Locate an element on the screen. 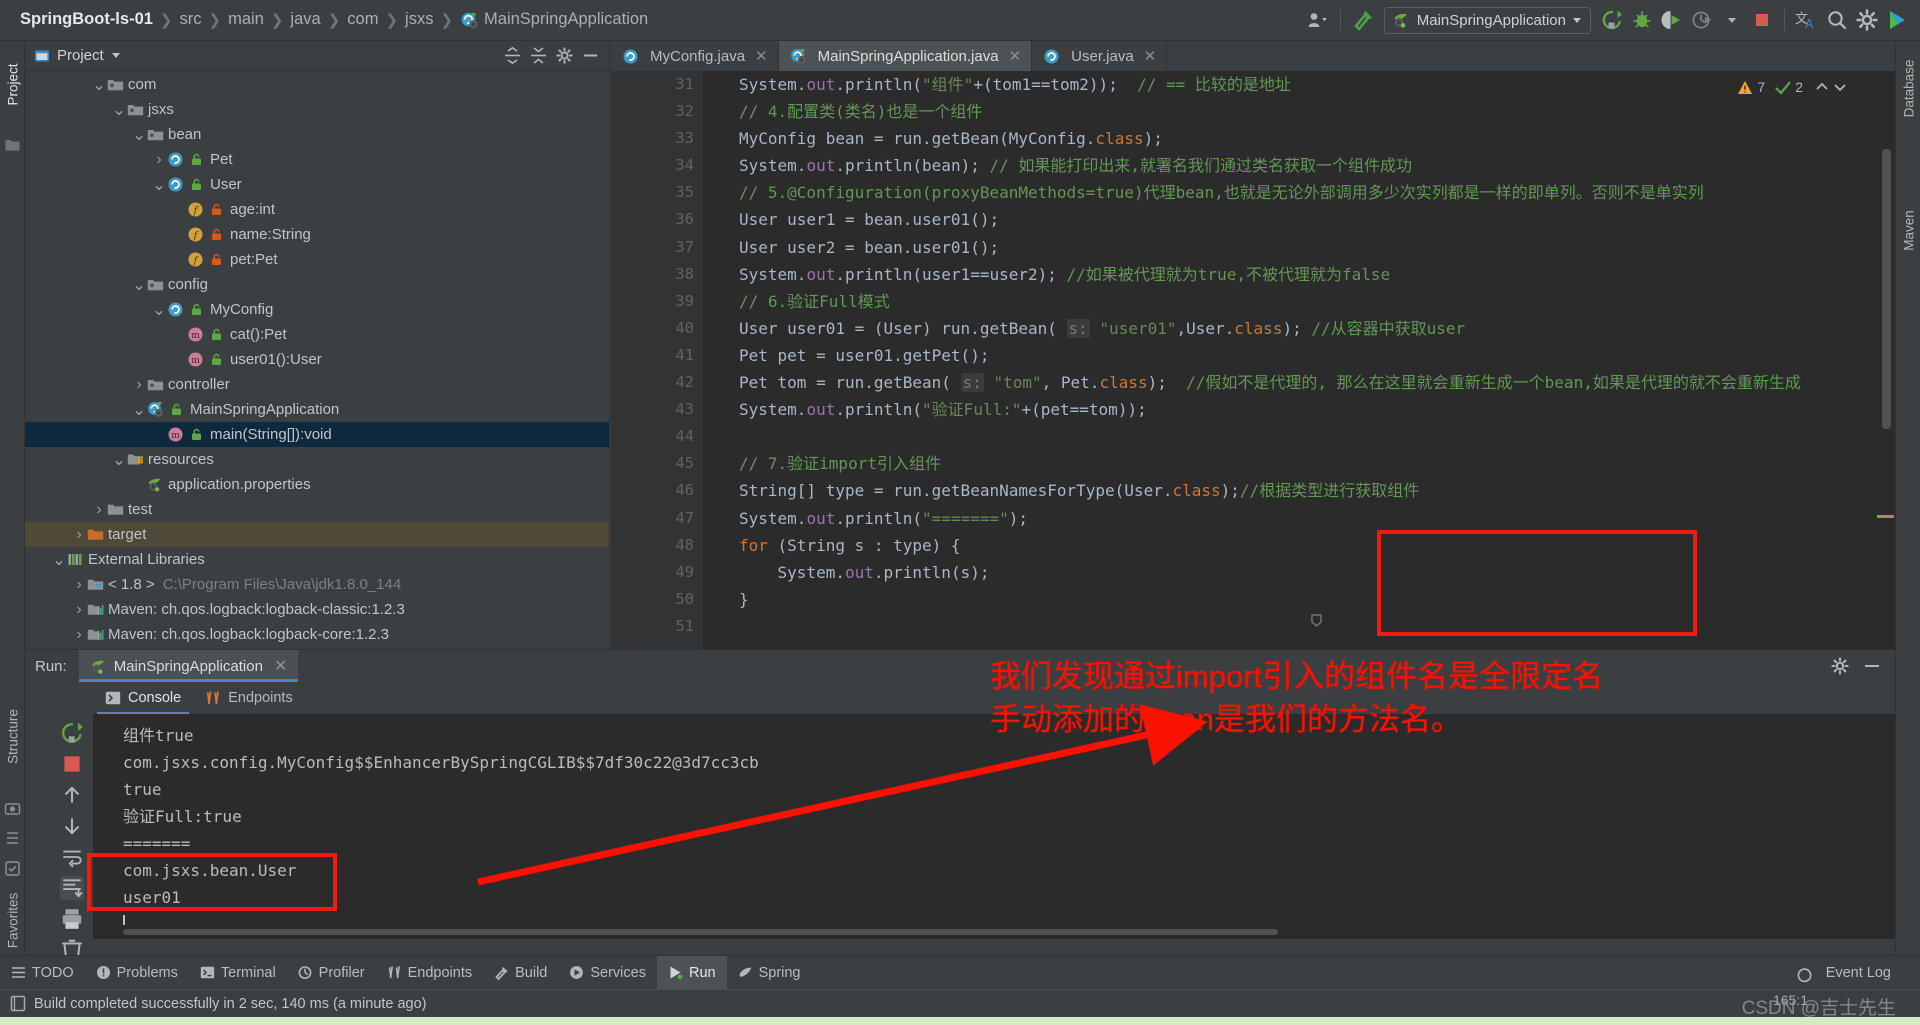 This screenshot has height=1025, width=1920. code-line: for (String s : type) { is located at coordinates (1288, 545).